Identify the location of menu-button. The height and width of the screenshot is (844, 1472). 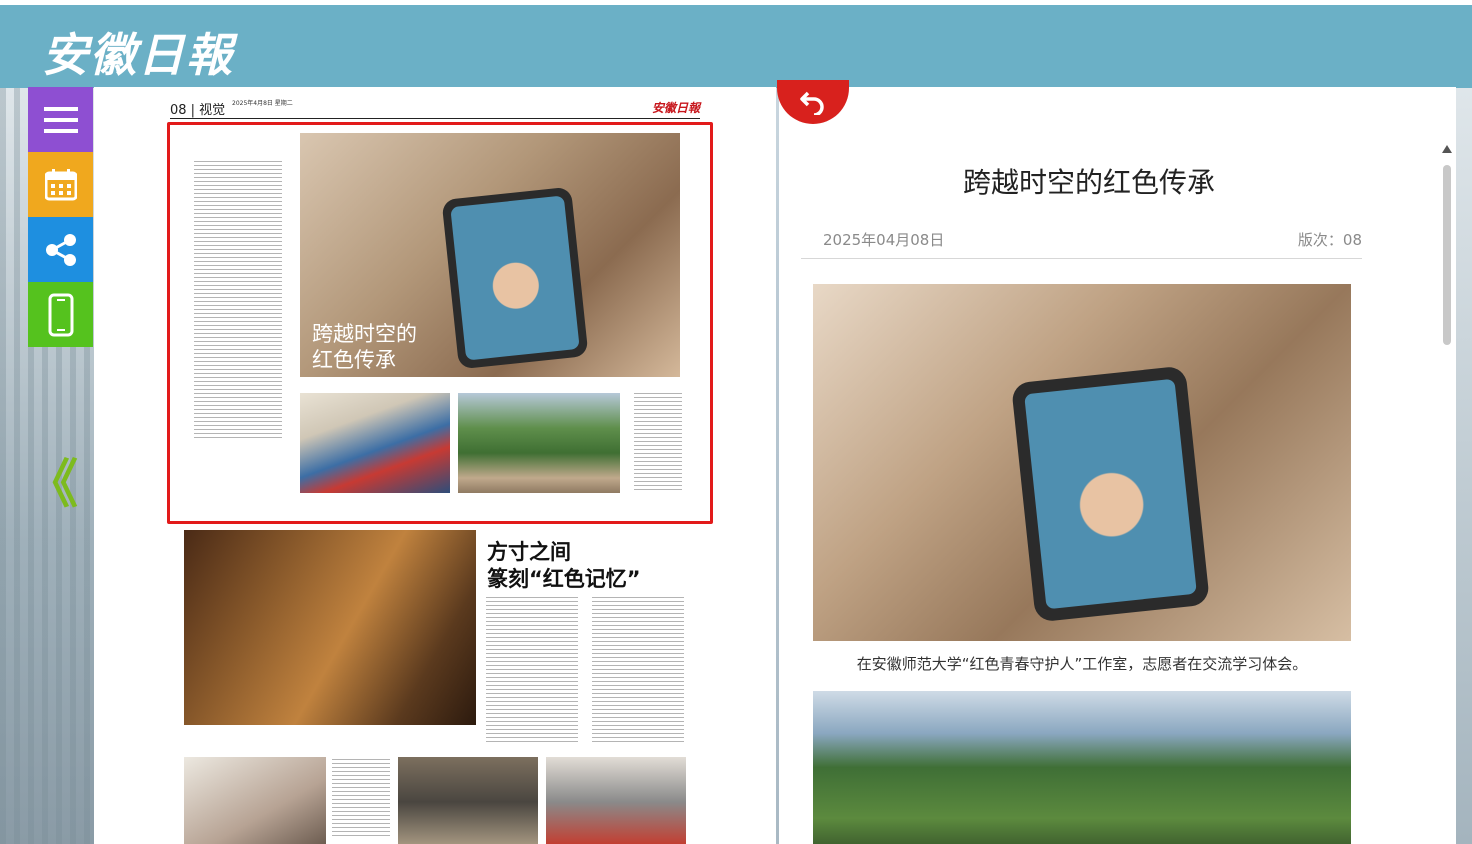
(60, 119).